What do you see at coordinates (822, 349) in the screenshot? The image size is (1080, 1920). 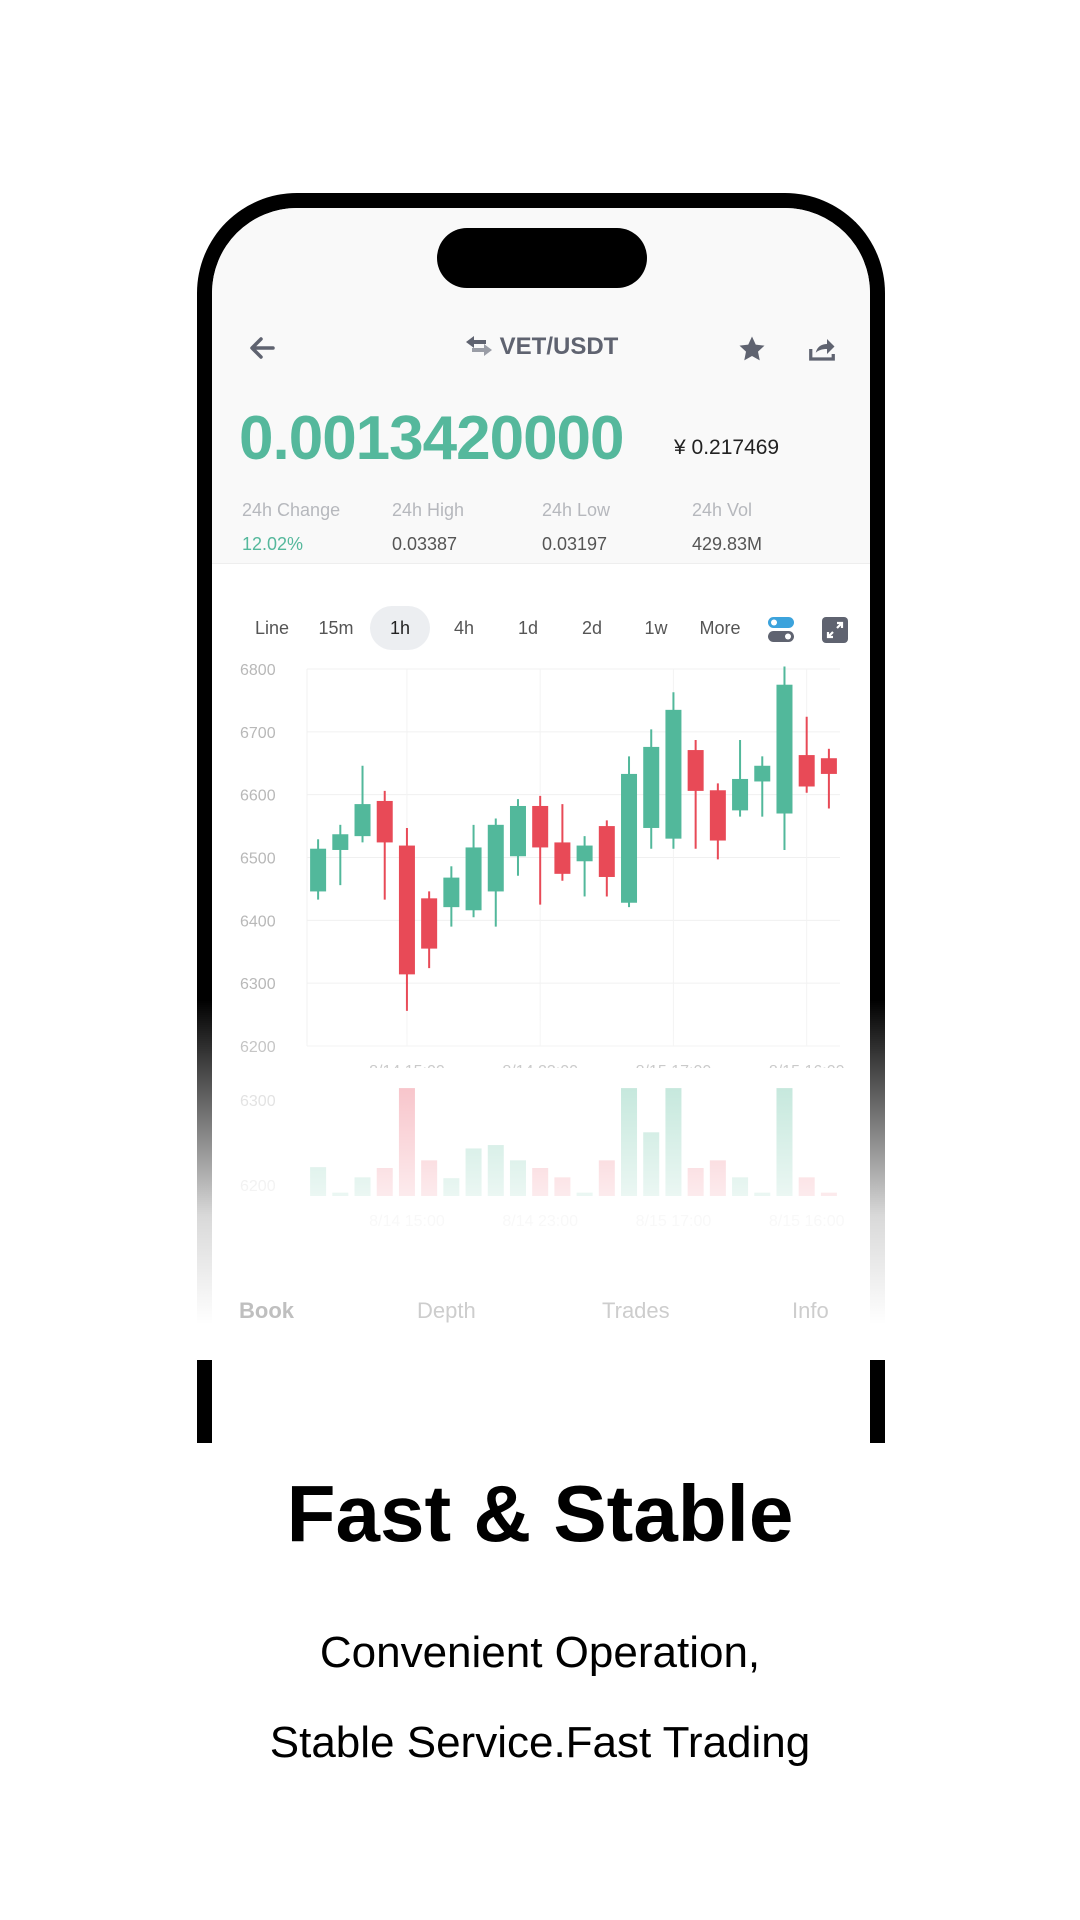 I see `share-icon` at bounding box center [822, 349].